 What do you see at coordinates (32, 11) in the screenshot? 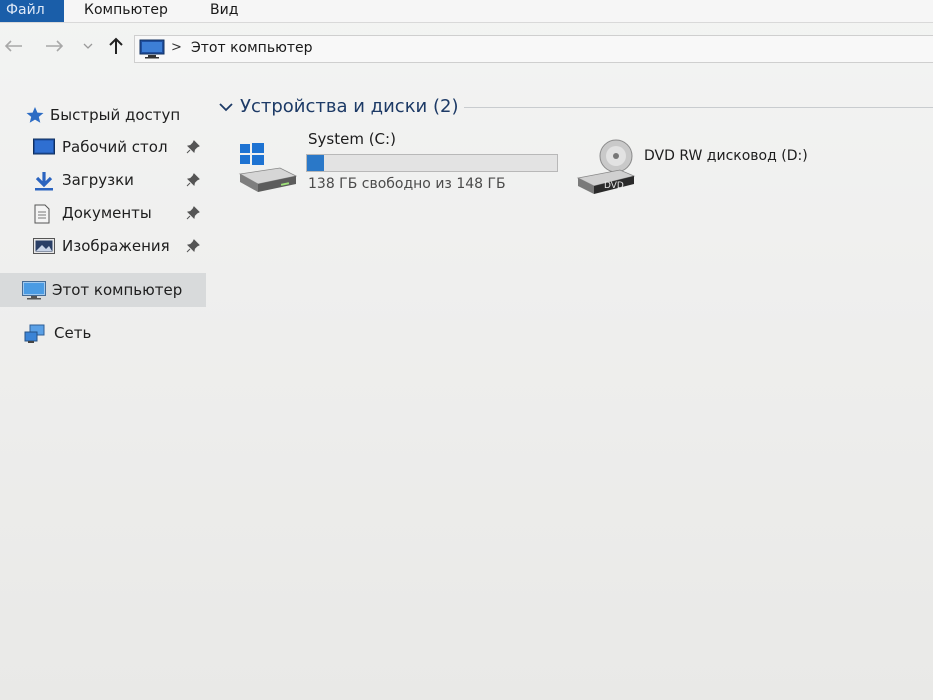
I see `tab-file: Файл` at bounding box center [32, 11].